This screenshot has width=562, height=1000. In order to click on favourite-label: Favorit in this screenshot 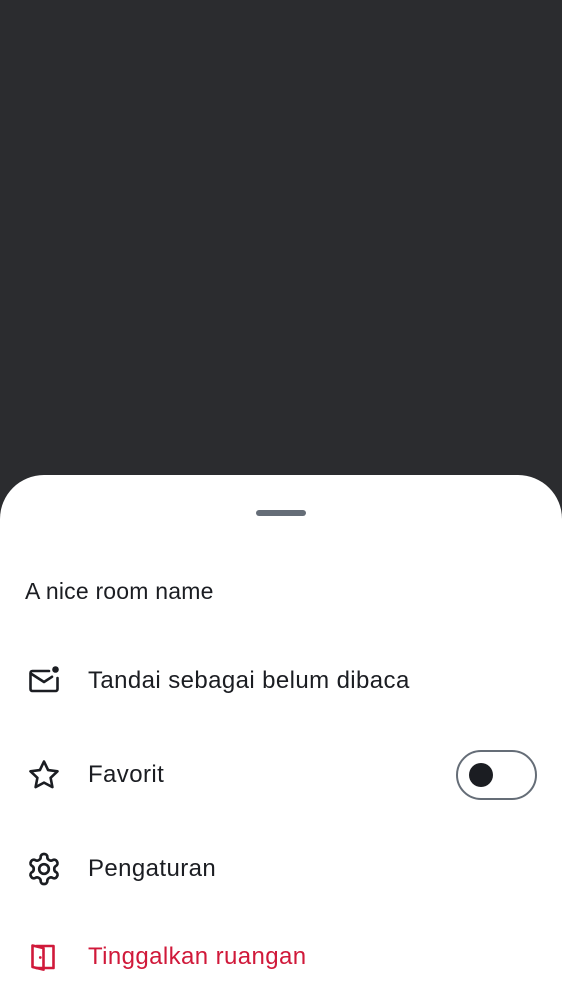, I will do `click(126, 774)`.